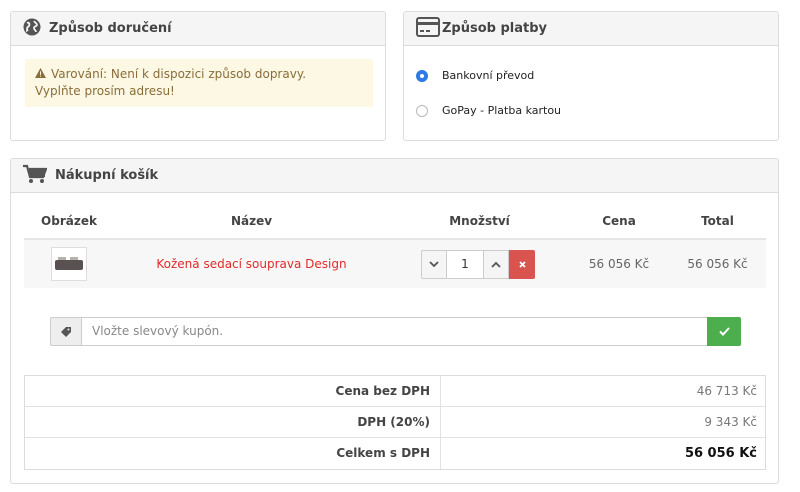 The width and height of the screenshot is (800, 492). Describe the element at coordinates (730, 422) in the screenshot. I see `totals-value: 9 343 Kč` at that location.